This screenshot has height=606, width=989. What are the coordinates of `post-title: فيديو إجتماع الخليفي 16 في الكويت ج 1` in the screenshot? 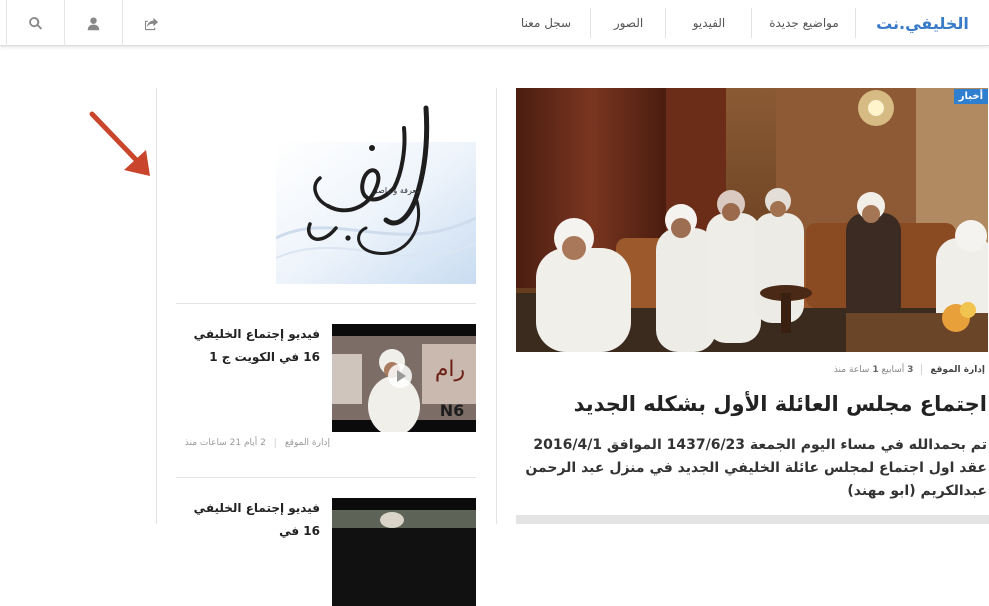 It's located at (248, 346).